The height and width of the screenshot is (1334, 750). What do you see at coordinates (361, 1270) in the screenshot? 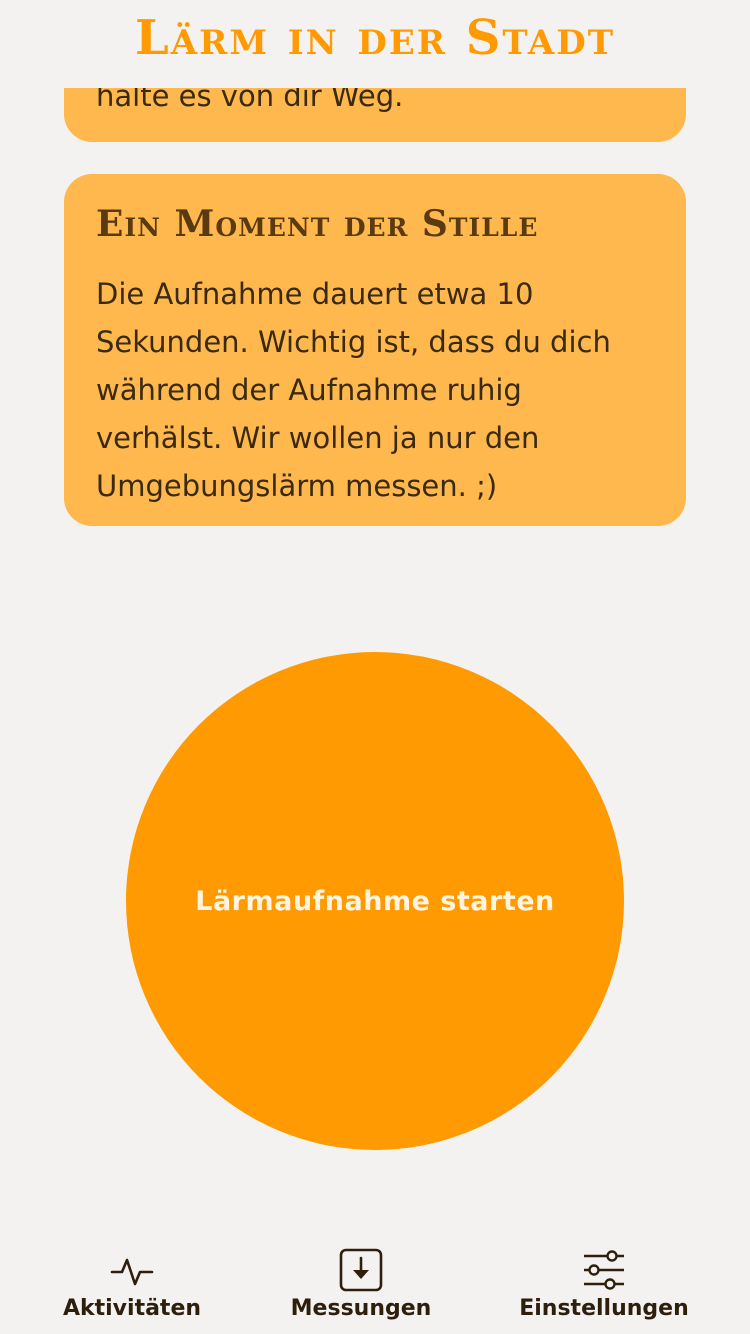
I see `download-icon` at bounding box center [361, 1270].